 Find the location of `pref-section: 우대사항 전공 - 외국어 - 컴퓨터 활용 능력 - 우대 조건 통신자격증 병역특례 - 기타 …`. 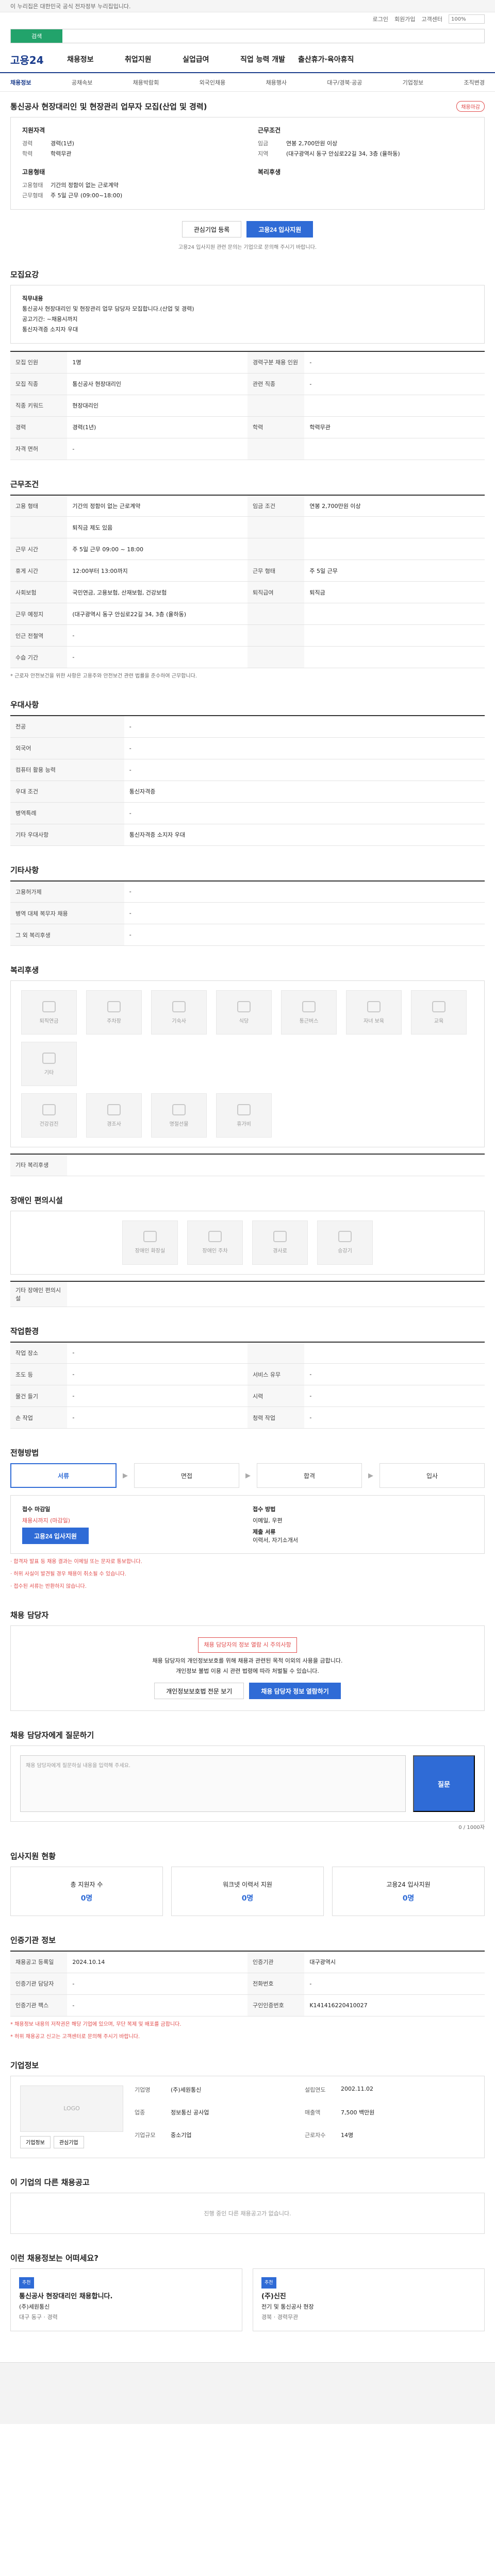

pref-section: 우대사항 전공 - 외국어 - 컴퓨터 활용 능력 - 우대 조건 통신자격증 병역특례 - 기타 … is located at coordinates (247, 772).